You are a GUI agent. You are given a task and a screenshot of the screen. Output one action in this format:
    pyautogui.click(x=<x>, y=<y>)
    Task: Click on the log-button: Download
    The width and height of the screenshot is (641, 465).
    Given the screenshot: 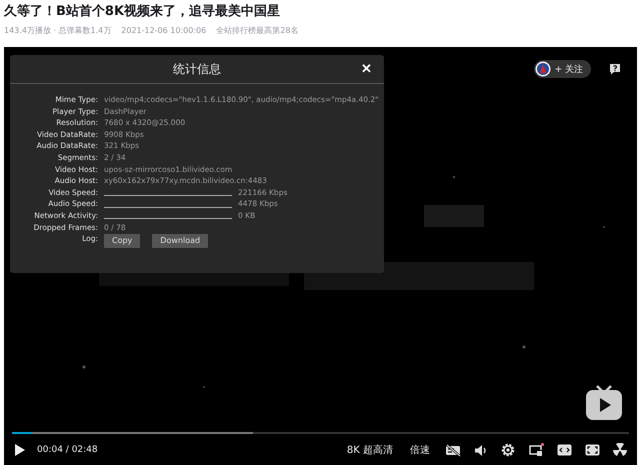 What is the action you would take?
    pyautogui.click(x=180, y=241)
    